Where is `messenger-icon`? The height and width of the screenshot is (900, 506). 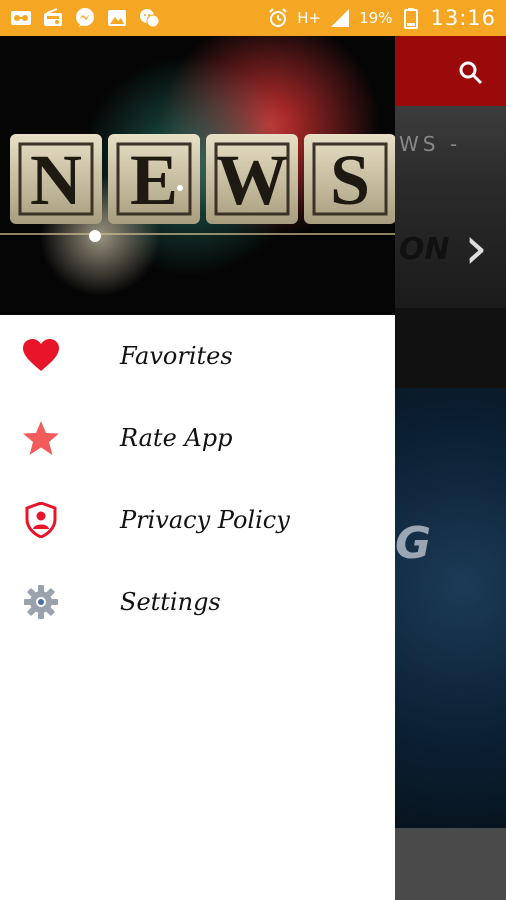 messenger-icon is located at coordinates (85, 18).